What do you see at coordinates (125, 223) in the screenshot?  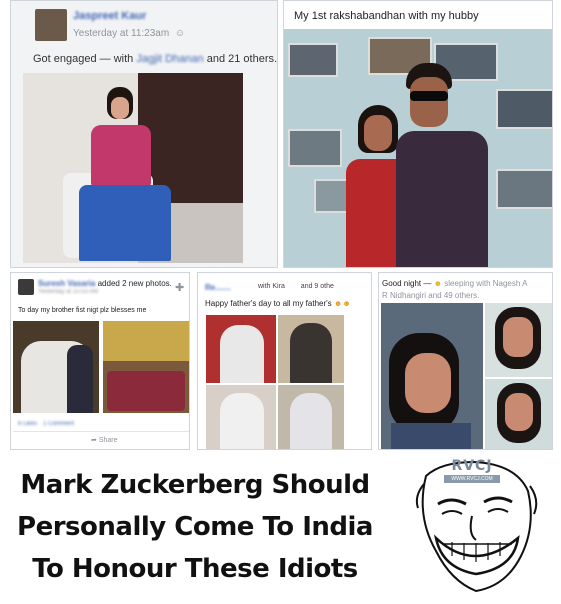 I see `bride-skirt` at bounding box center [125, 223].